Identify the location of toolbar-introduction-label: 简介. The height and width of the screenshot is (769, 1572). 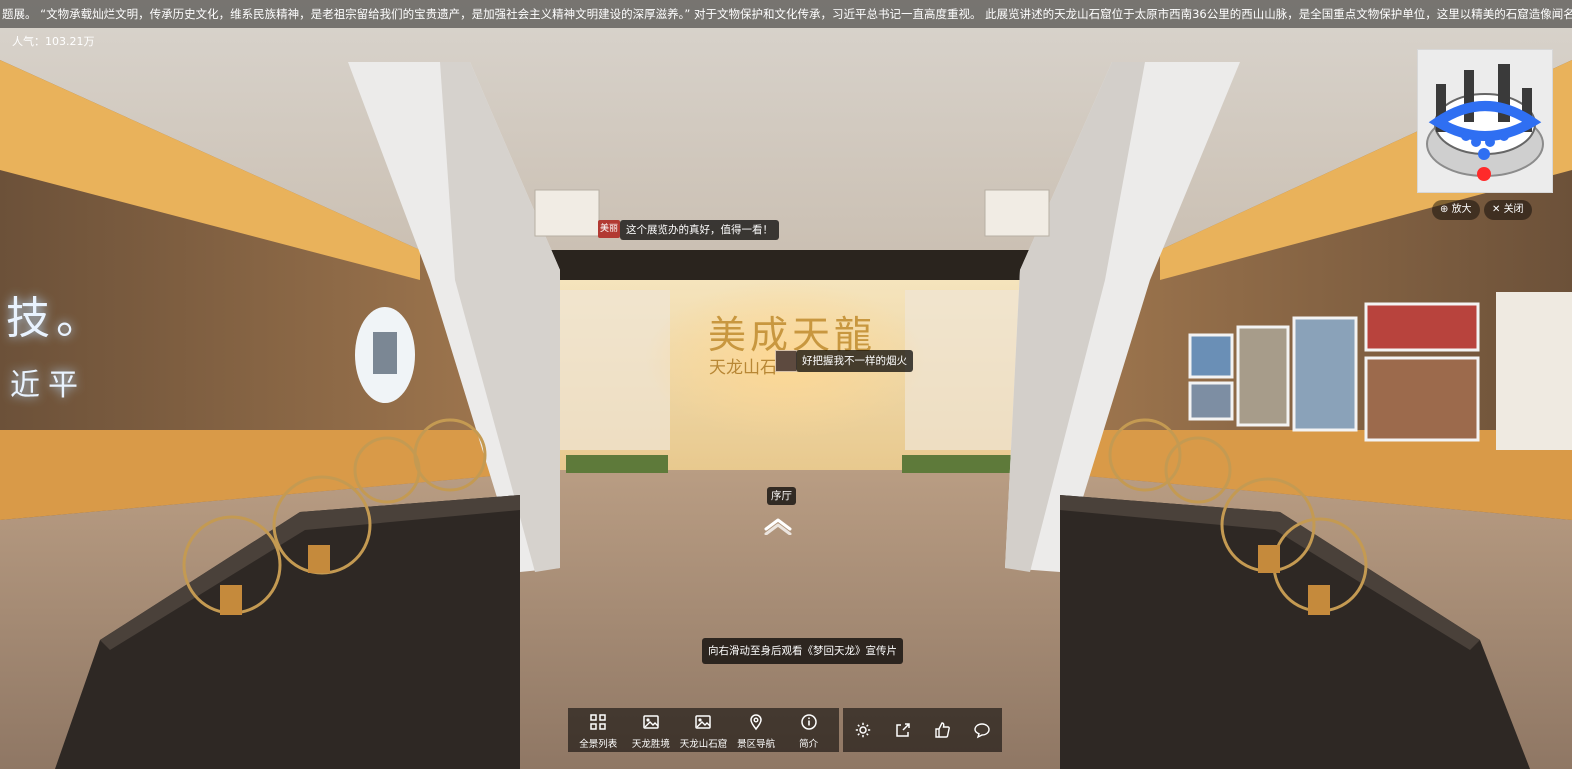
(809, 744).